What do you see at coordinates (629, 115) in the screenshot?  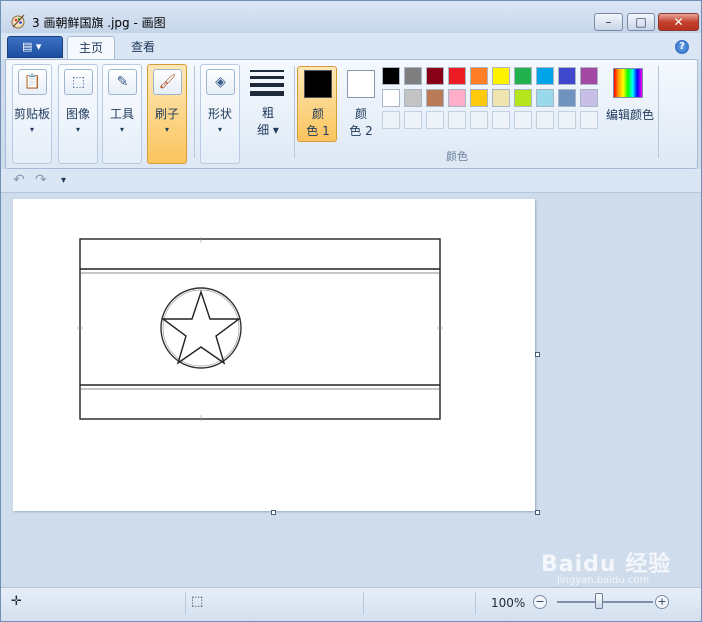 I see `edit-colors-label: 编辑颜色` at bounding box center [629, 115].